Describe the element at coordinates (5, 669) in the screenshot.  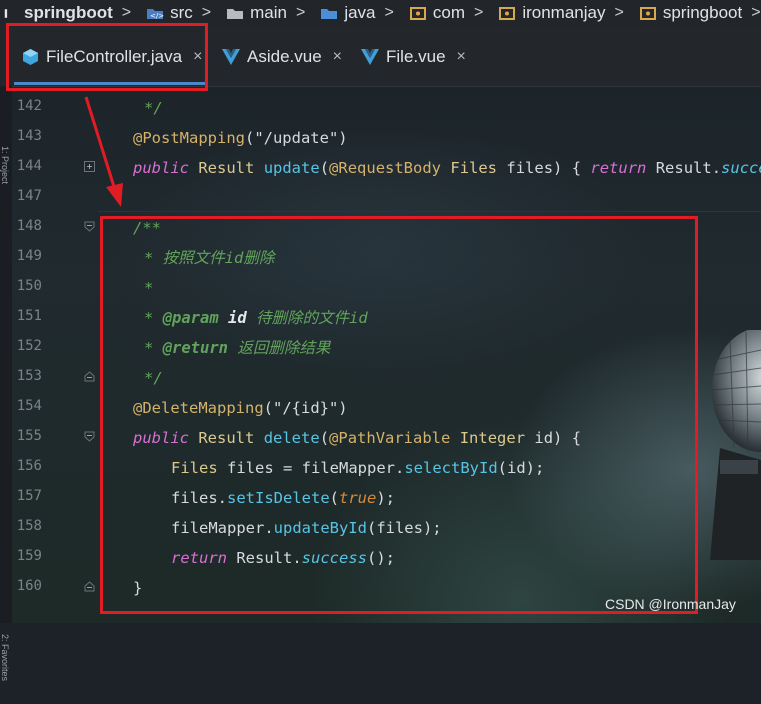
I see `favorites-tool-button: 2: Favorites` at that location.